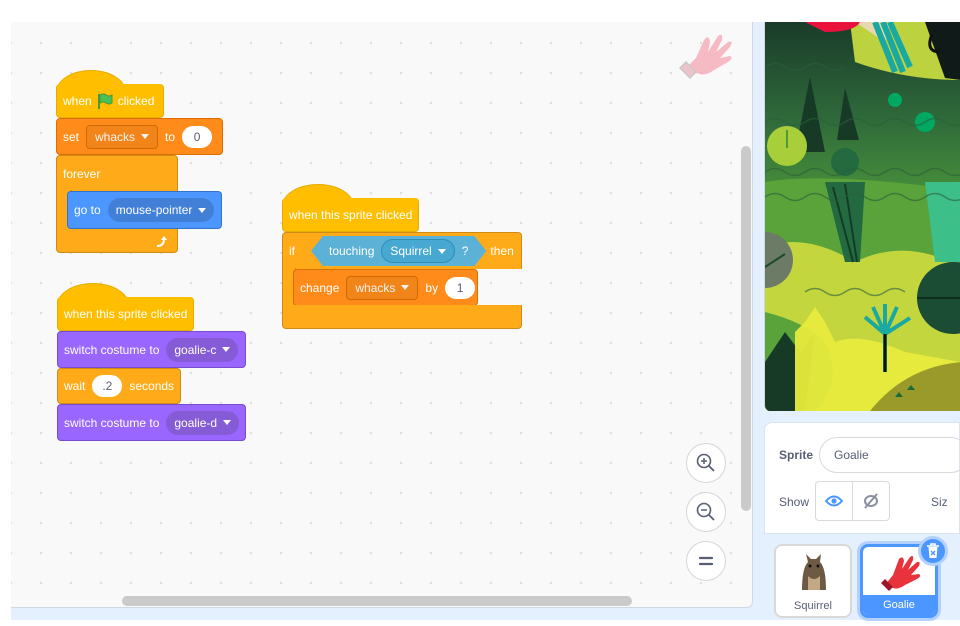  I want to click on change-variable-block: change whacks by 1, so click(385, 287).